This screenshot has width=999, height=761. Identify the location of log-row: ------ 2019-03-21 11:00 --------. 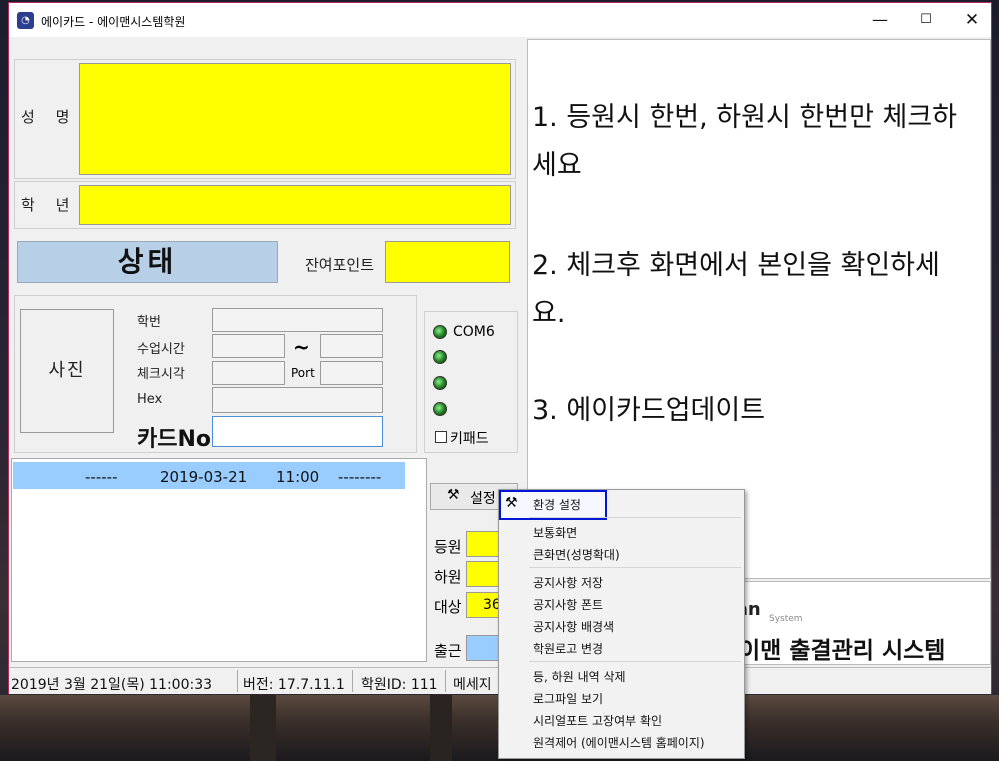
(209, 475).